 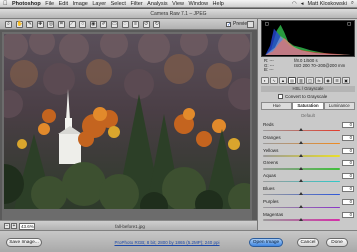 What do you see at coordinates (61, 24) in the screenshot?
I see `crop-icon: ⌗` at bounding box center [61, 24].